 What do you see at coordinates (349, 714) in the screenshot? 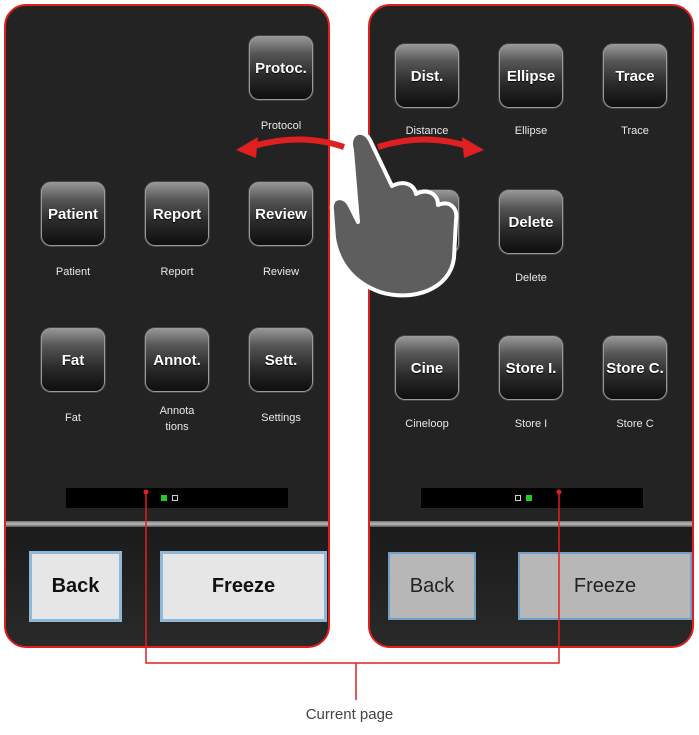
I see `current-page-caption: Current page` at bounding box center [349, 714].